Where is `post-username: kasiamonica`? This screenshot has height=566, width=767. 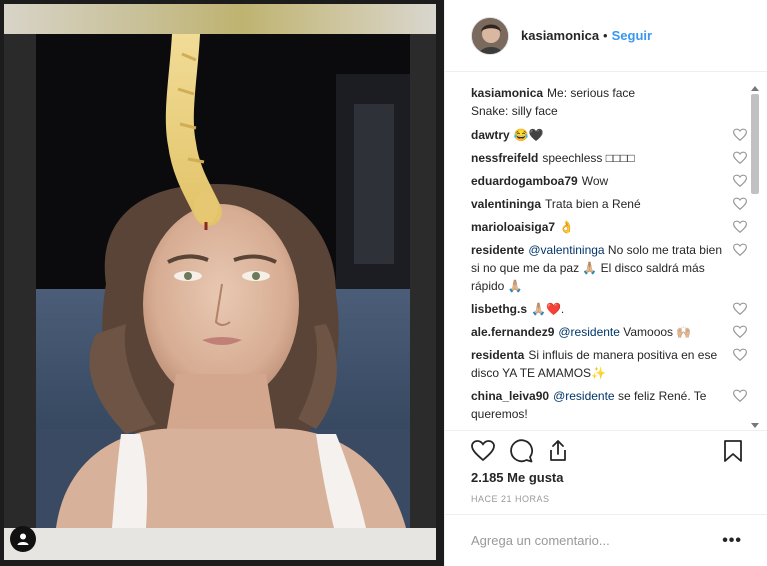 post-username: kasiamonica is located at coordinates (560, 35).